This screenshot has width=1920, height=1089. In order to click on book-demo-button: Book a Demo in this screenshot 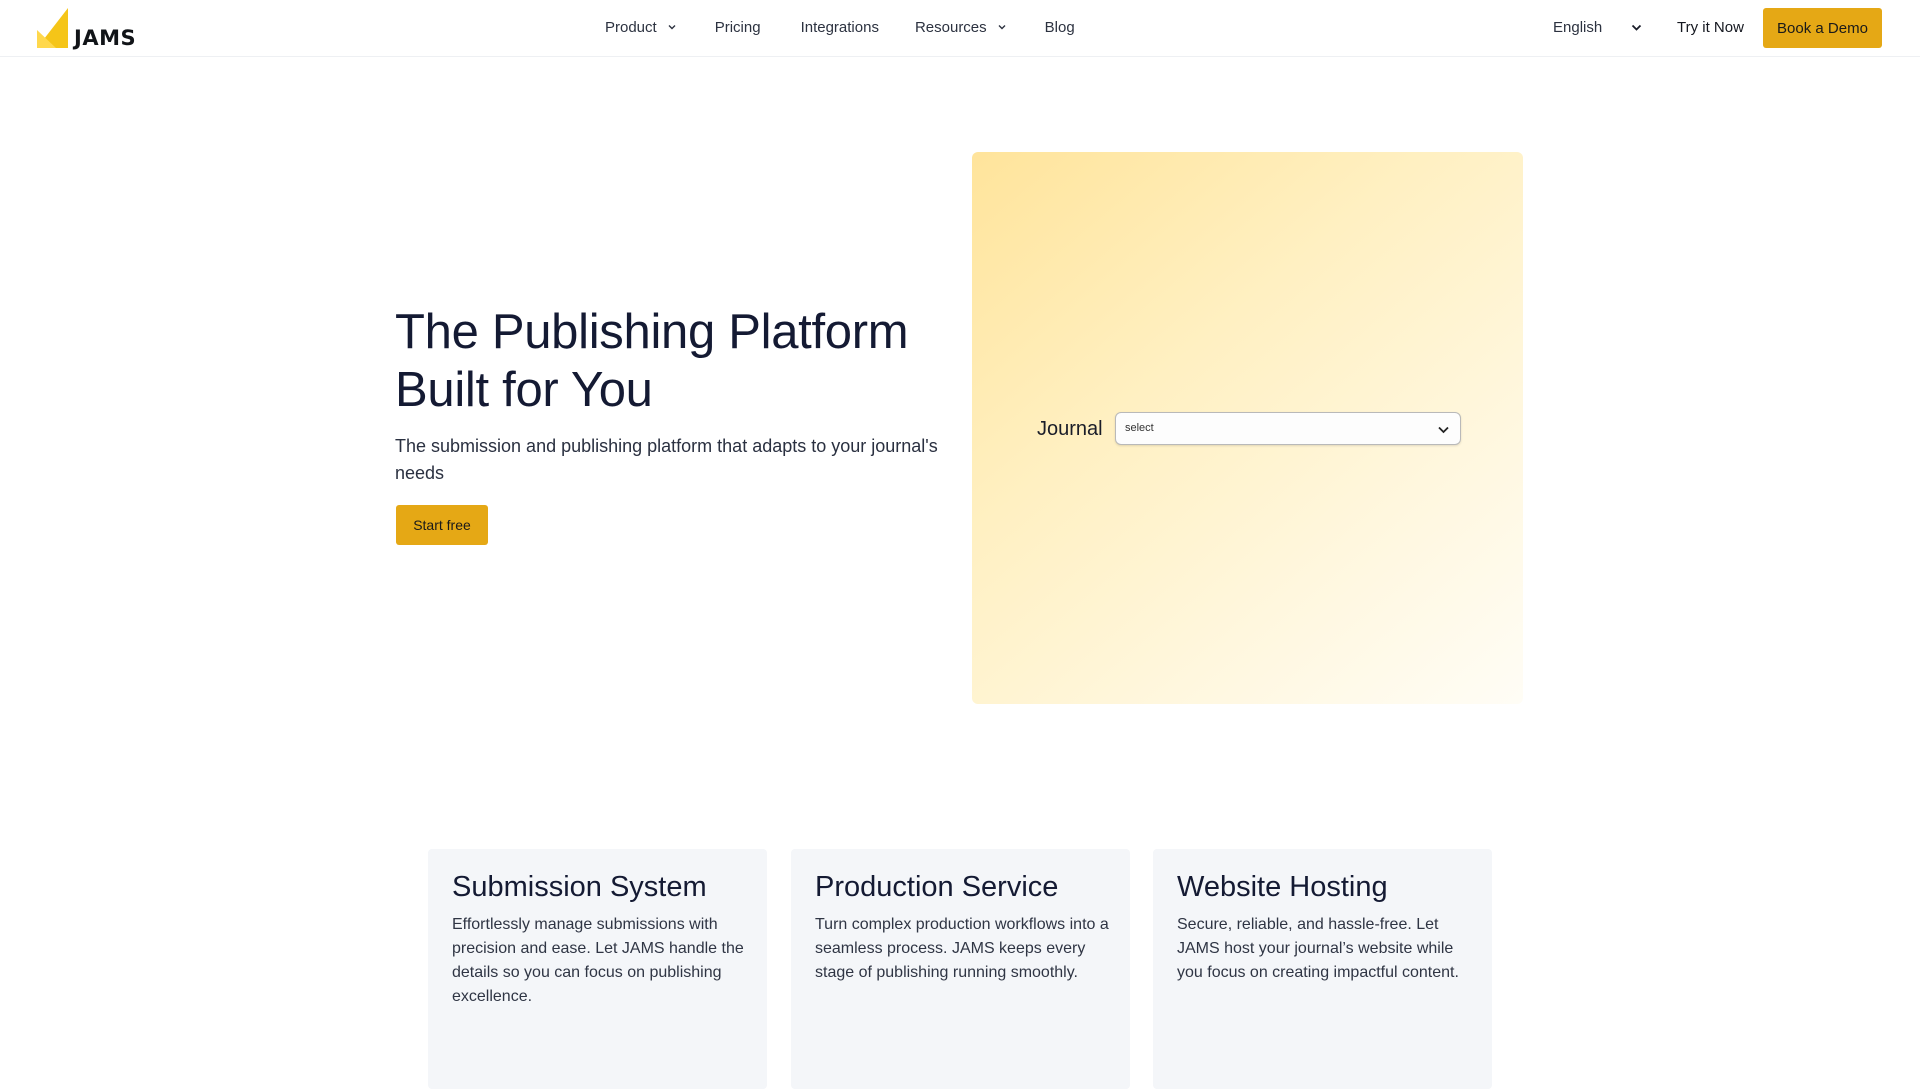, I will do `click(1822, 28)`.